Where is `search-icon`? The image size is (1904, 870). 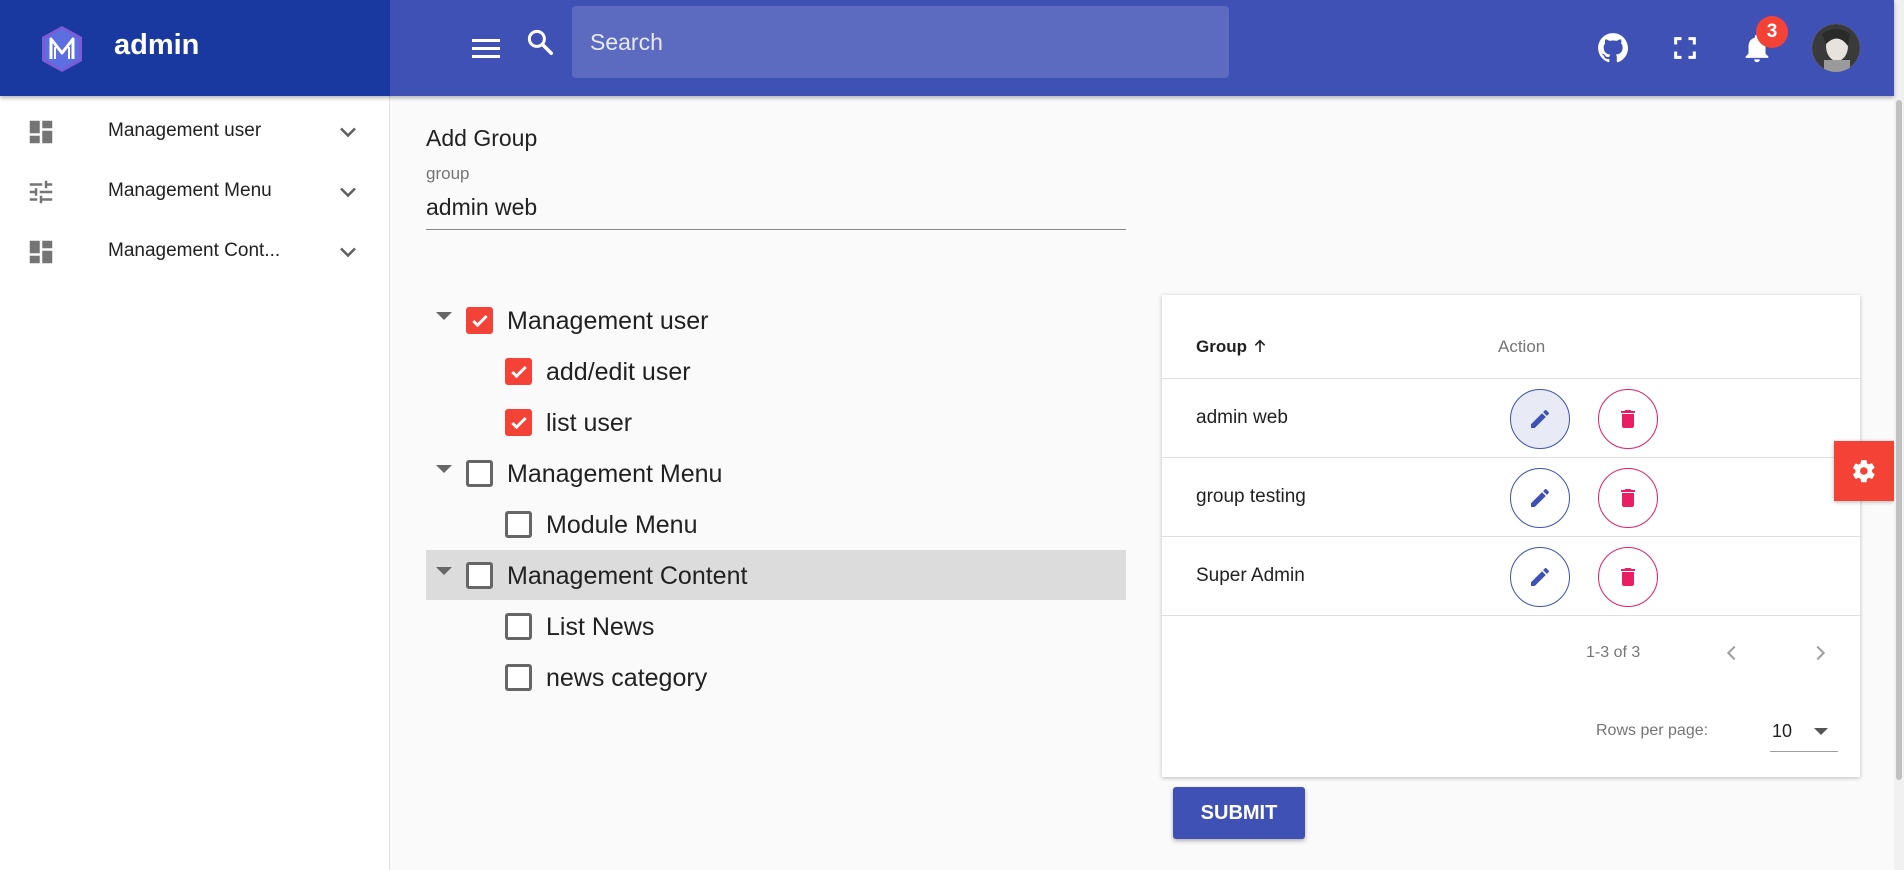 search-icon is located at coordinates (540, 42).